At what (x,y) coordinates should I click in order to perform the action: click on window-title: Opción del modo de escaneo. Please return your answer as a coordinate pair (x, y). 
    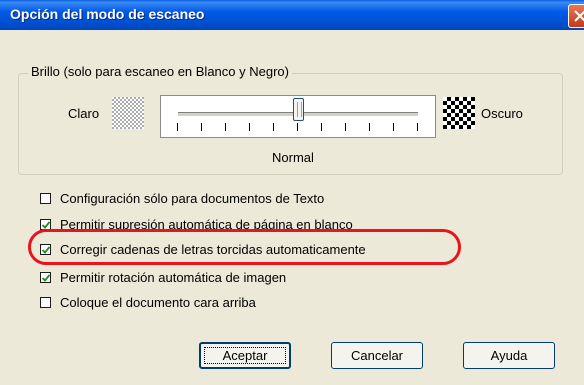
    Looking at the image, I should click on (107, 14).